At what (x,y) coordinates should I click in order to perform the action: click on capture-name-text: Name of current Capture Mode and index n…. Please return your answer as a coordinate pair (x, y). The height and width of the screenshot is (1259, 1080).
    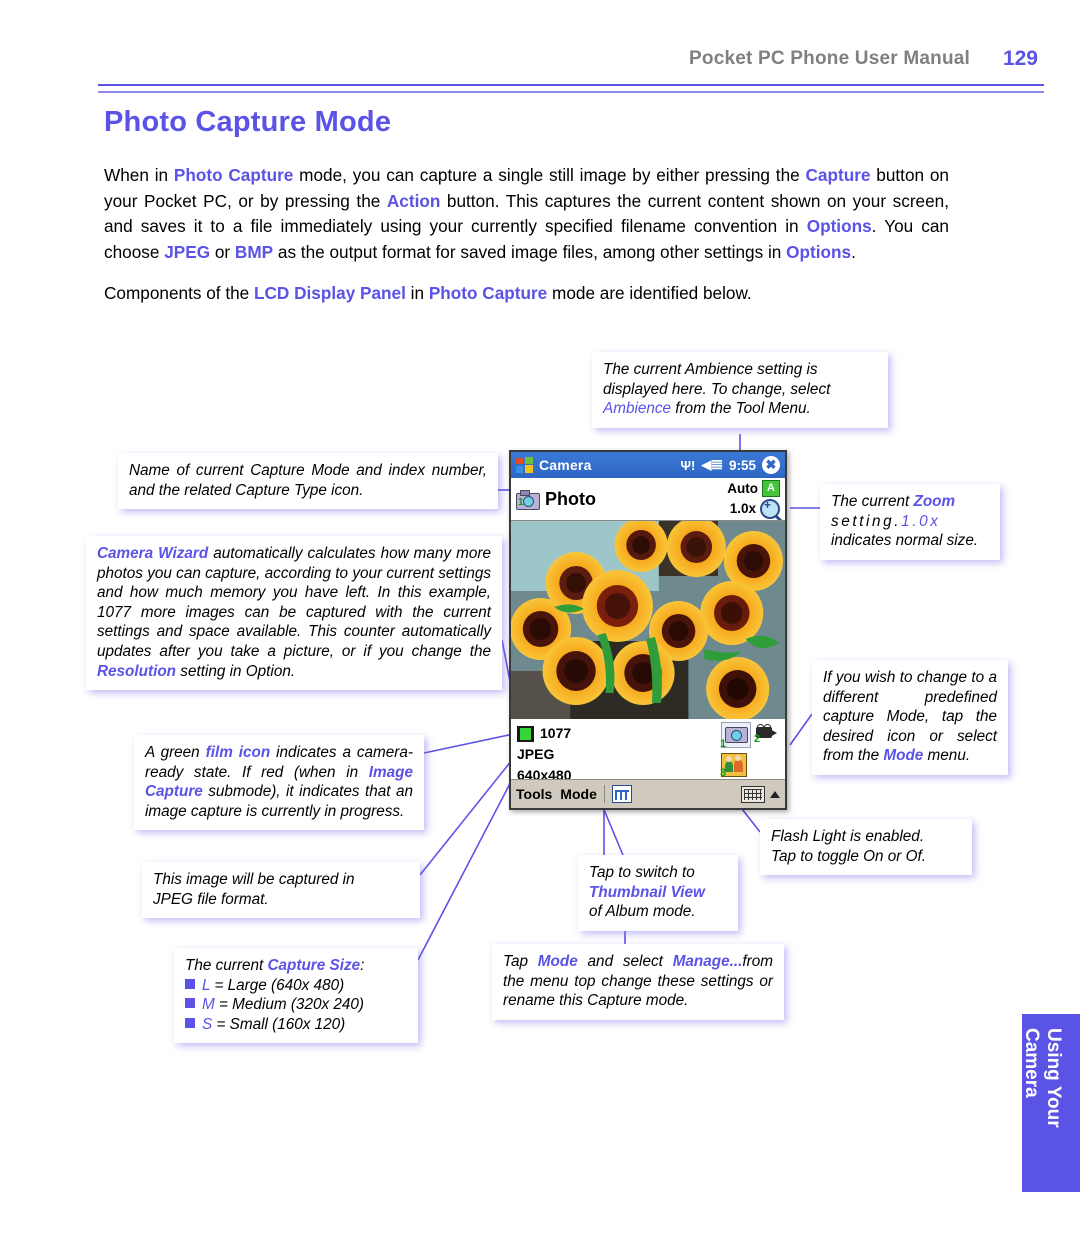
    Looking at the image, I should click on (308, 480).